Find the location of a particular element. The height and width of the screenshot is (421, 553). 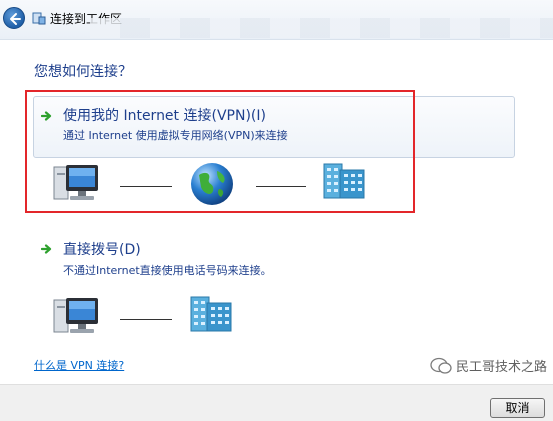

watermark-text: 民工哥技术之路 is located at coordinates (502, 367).